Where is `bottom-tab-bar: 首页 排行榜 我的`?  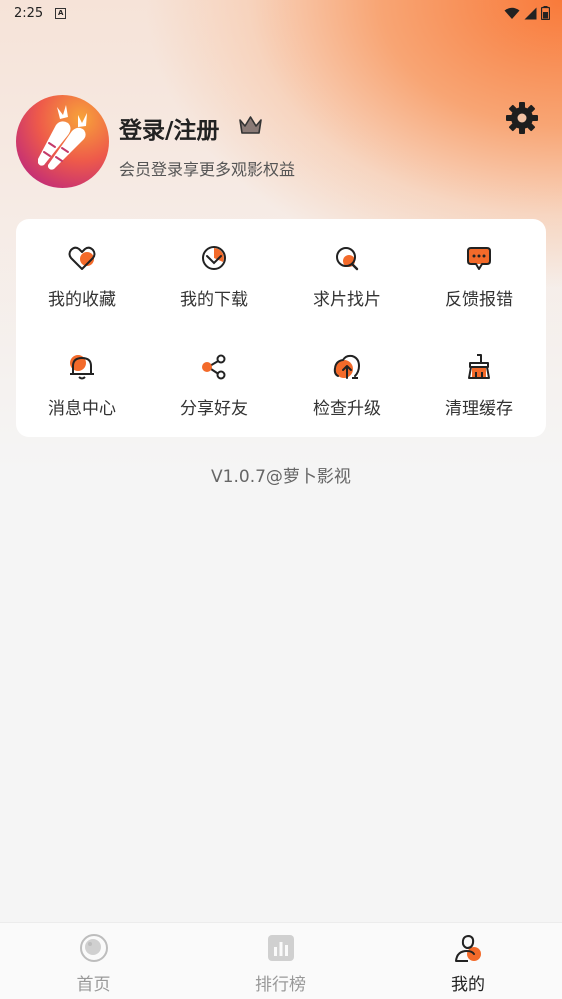 bottom-tab-bar: 首页 排行榜 我的 is located at coordinates (281, 960).